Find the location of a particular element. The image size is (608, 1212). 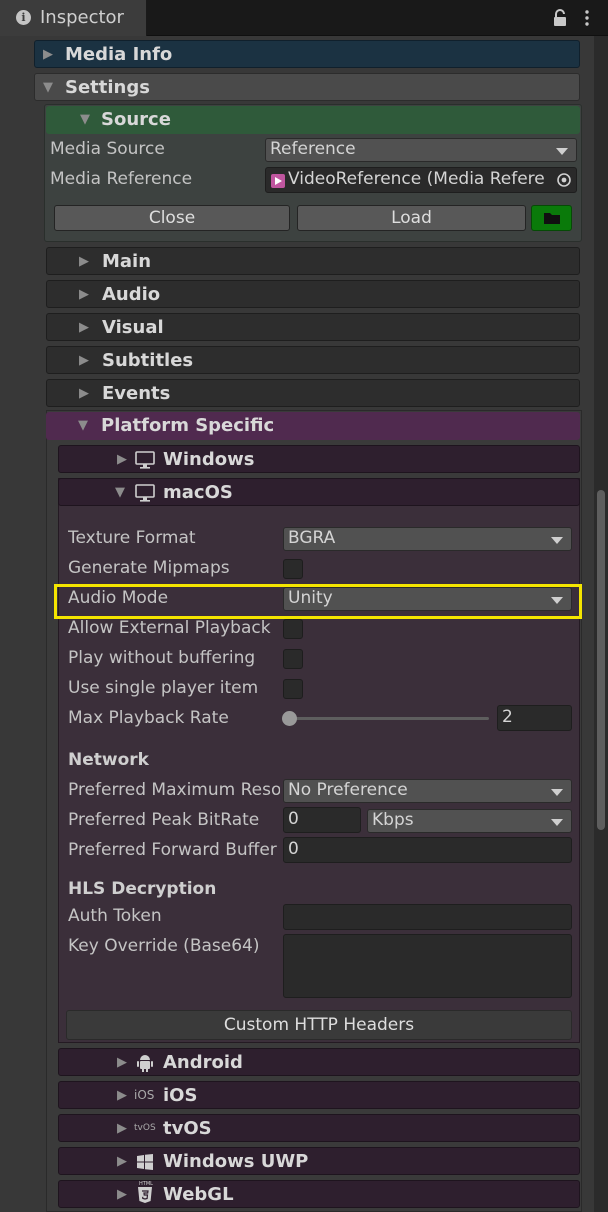

foldout-label: Subtitles is located at coordinates (148, 360).